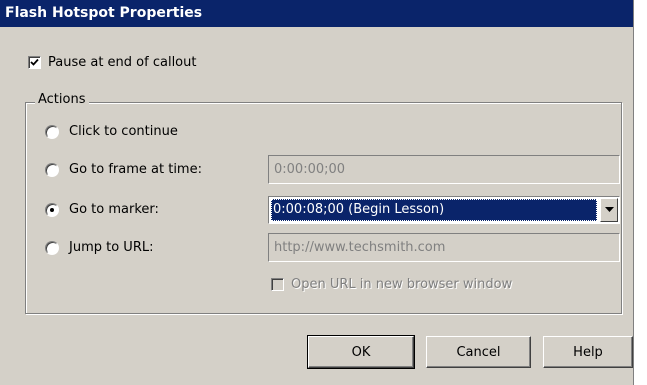 This screenshot has height=385, width=647. I want to click on radio-go-to-marker: Go to marker:, so click(102, 209).